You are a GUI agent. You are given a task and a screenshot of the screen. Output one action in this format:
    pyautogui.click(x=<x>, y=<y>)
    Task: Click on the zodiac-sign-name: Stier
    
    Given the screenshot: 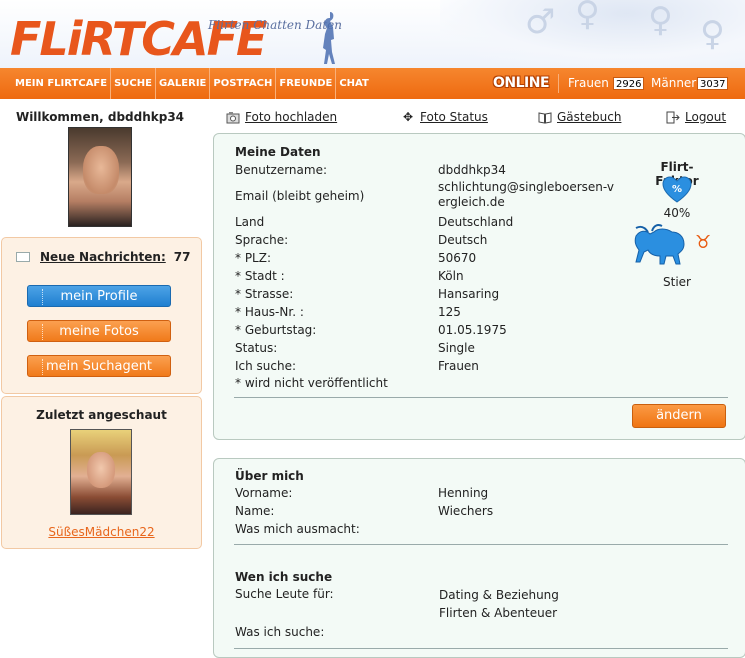 What is the action you would take?
    pyautogui.click(x=677, y=282)
    